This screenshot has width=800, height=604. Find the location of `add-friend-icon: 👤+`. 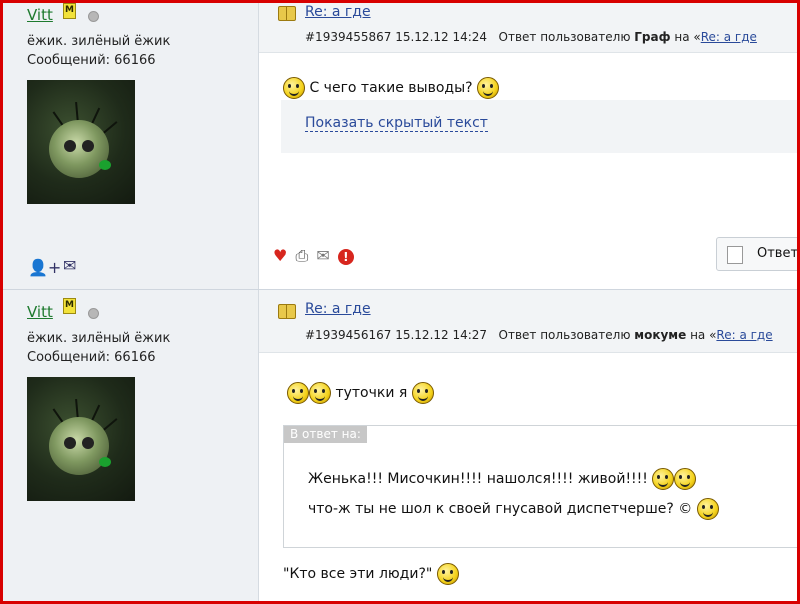

add-friend-icon: 👤+ is located at coordinates (44, 267).